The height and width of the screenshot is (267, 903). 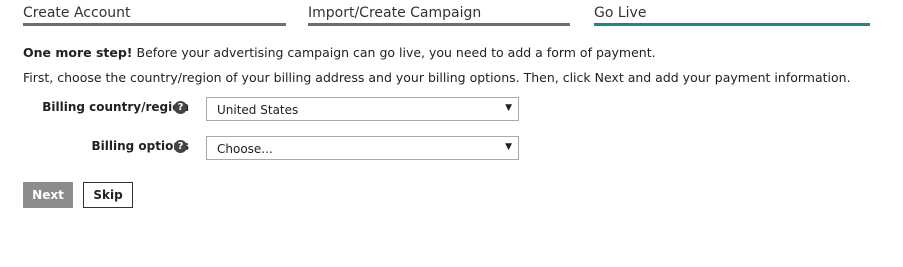 What do you see at coordinates (732, 15) in the screenshot?
I see `step-go-live: Go Live` at bounding box center [732, 15].